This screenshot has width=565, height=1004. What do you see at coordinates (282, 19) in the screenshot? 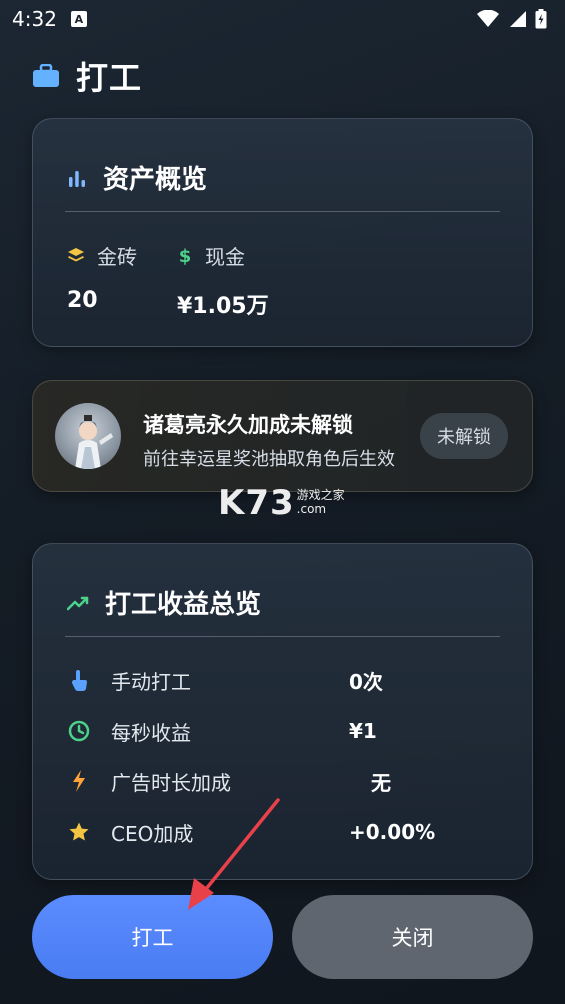
I see `status-bar: 4:32 A` at bounding box center [282, 19].